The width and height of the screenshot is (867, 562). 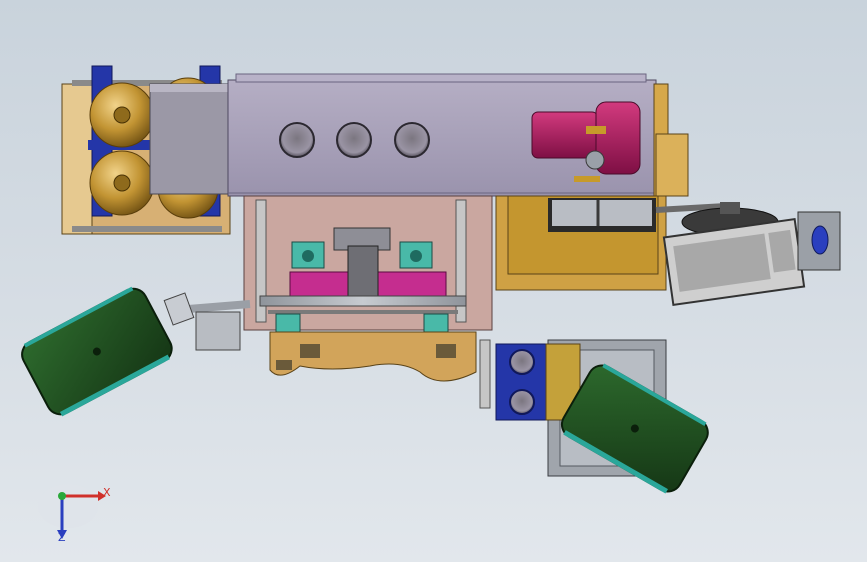 I want to click on tank-station, so click(x=146, y=150).